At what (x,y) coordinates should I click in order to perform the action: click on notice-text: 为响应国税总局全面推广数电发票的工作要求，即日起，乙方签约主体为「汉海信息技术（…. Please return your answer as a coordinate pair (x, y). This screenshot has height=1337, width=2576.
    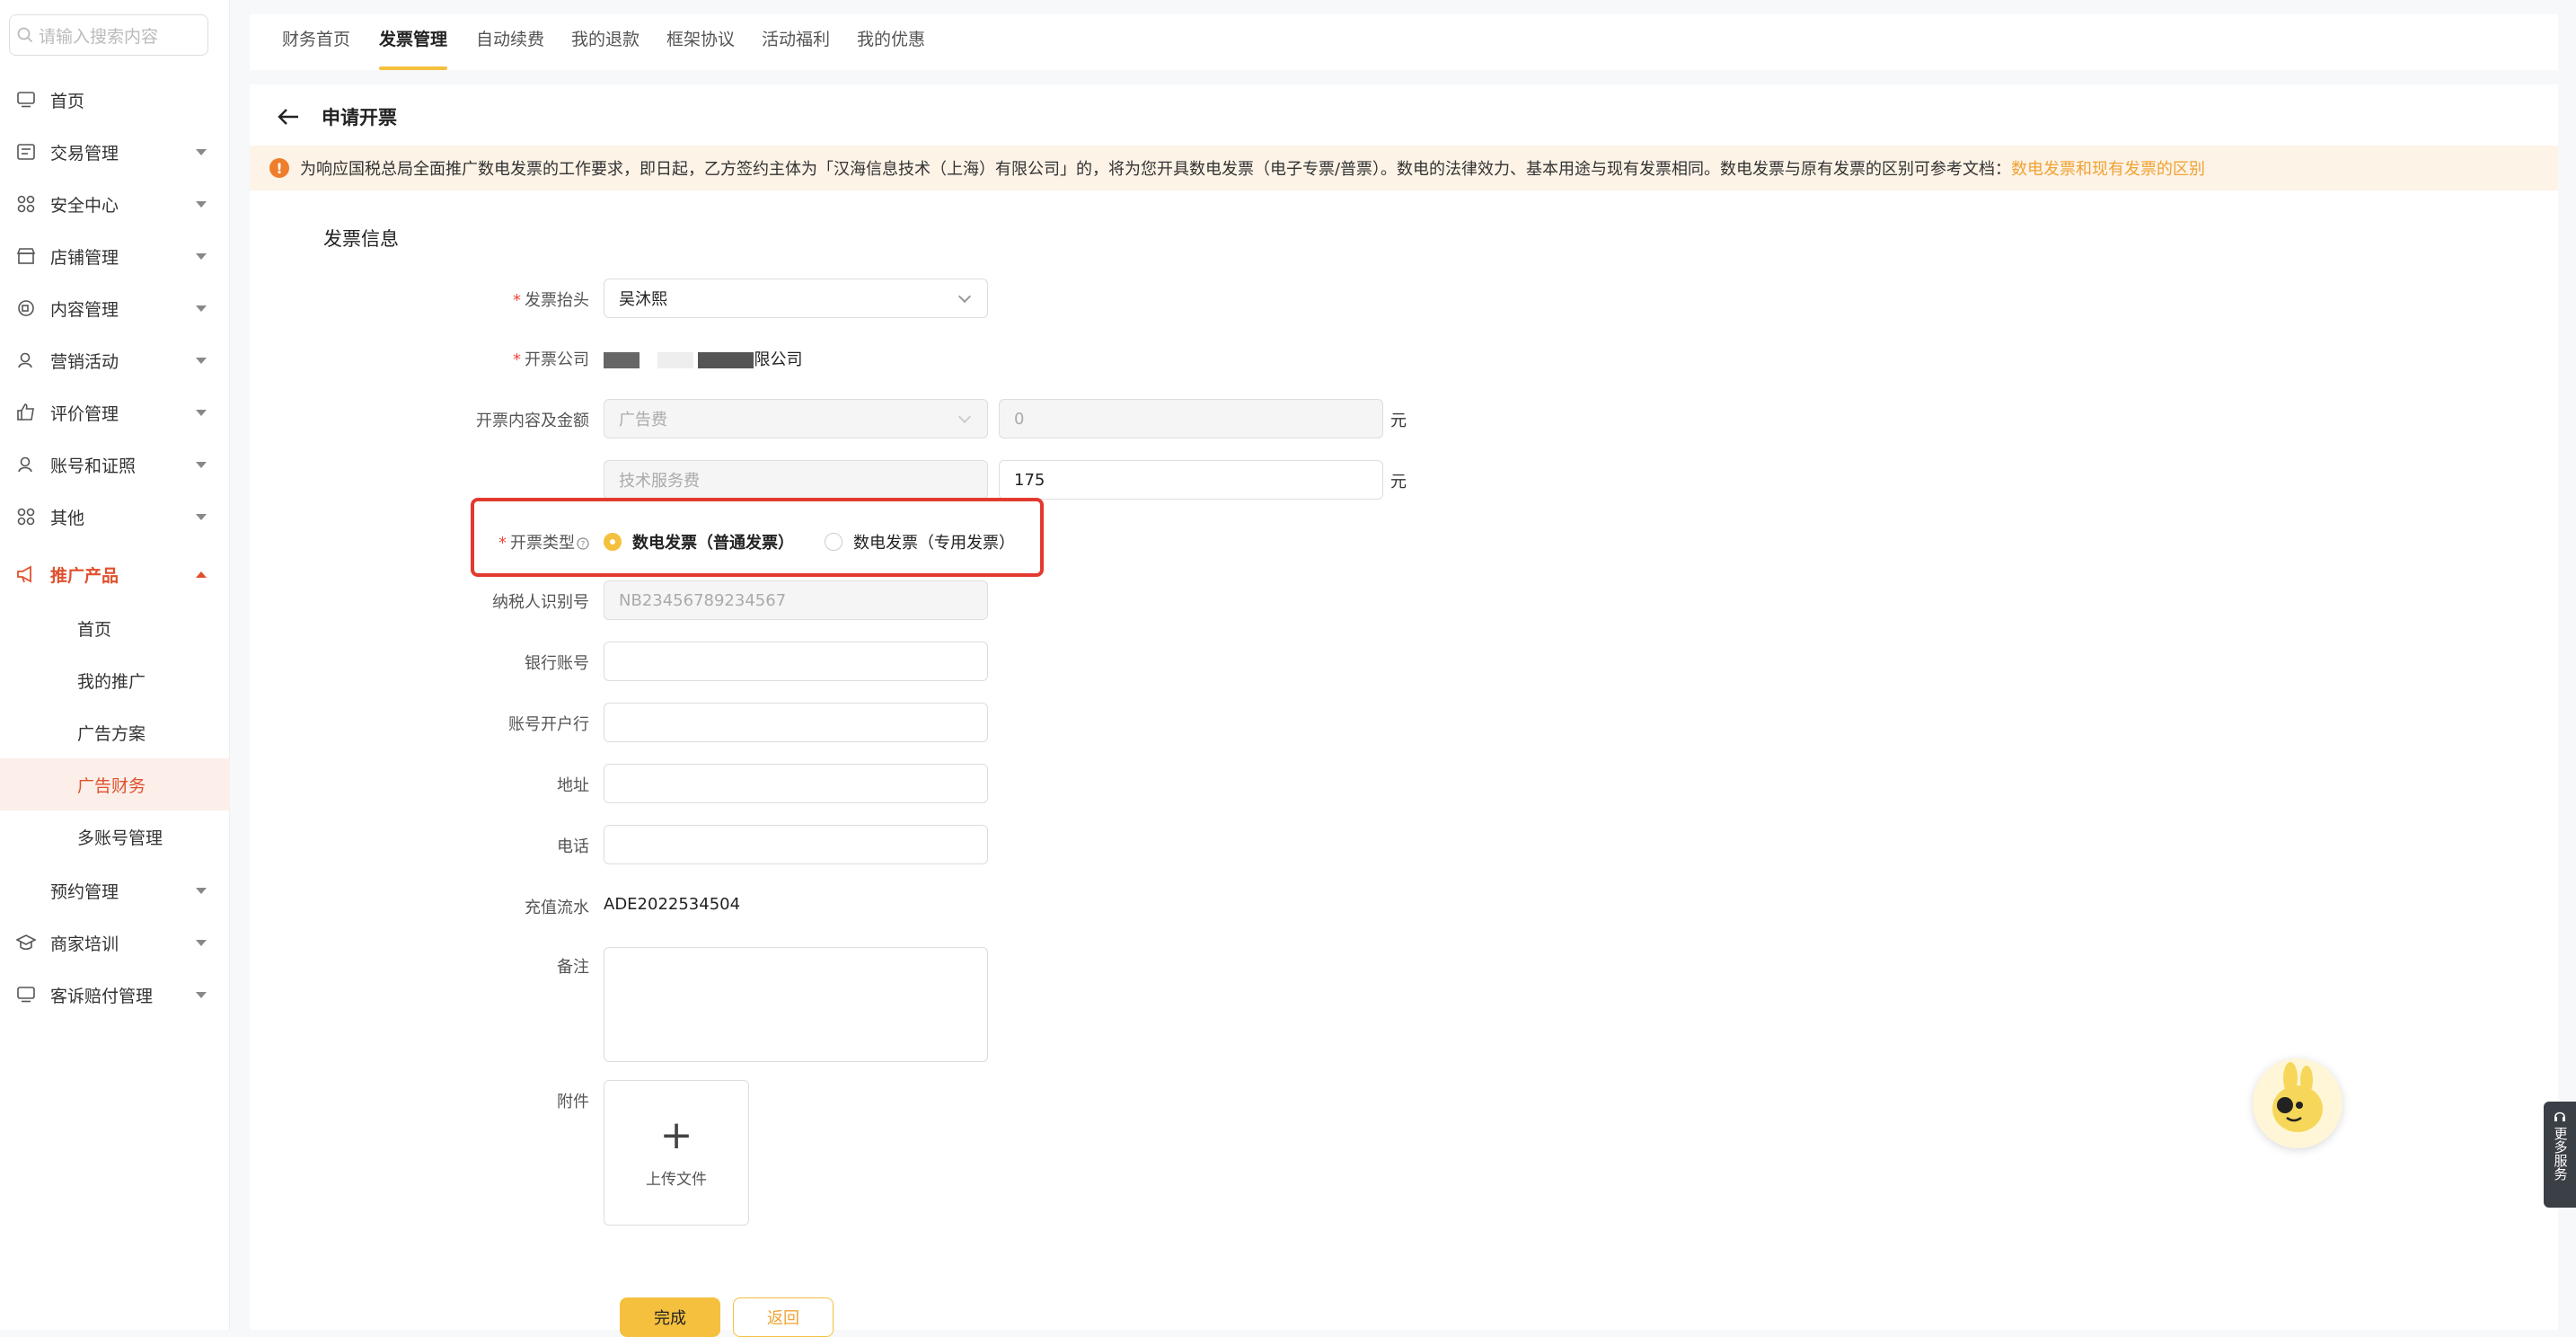
    Looking at the image, I should click on (1156, 169).